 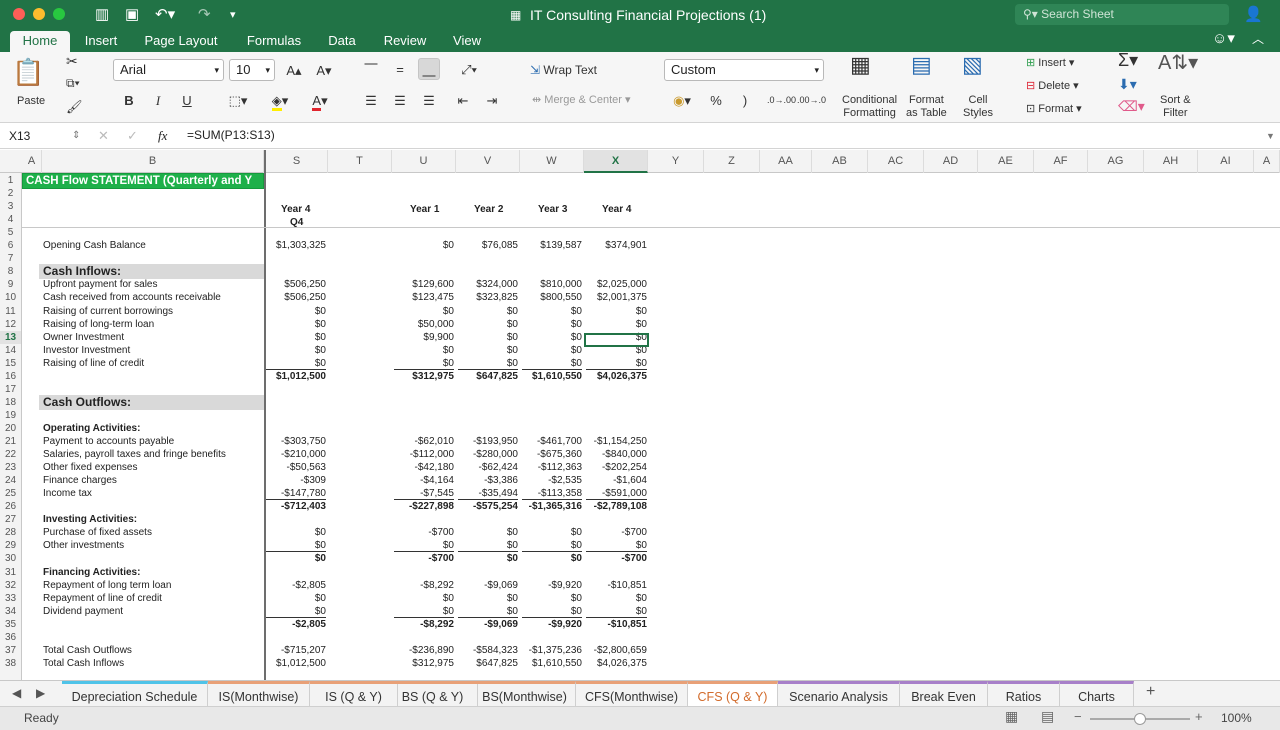 I want to click on insert-function-icon: fx, so click(x=162, y=135).